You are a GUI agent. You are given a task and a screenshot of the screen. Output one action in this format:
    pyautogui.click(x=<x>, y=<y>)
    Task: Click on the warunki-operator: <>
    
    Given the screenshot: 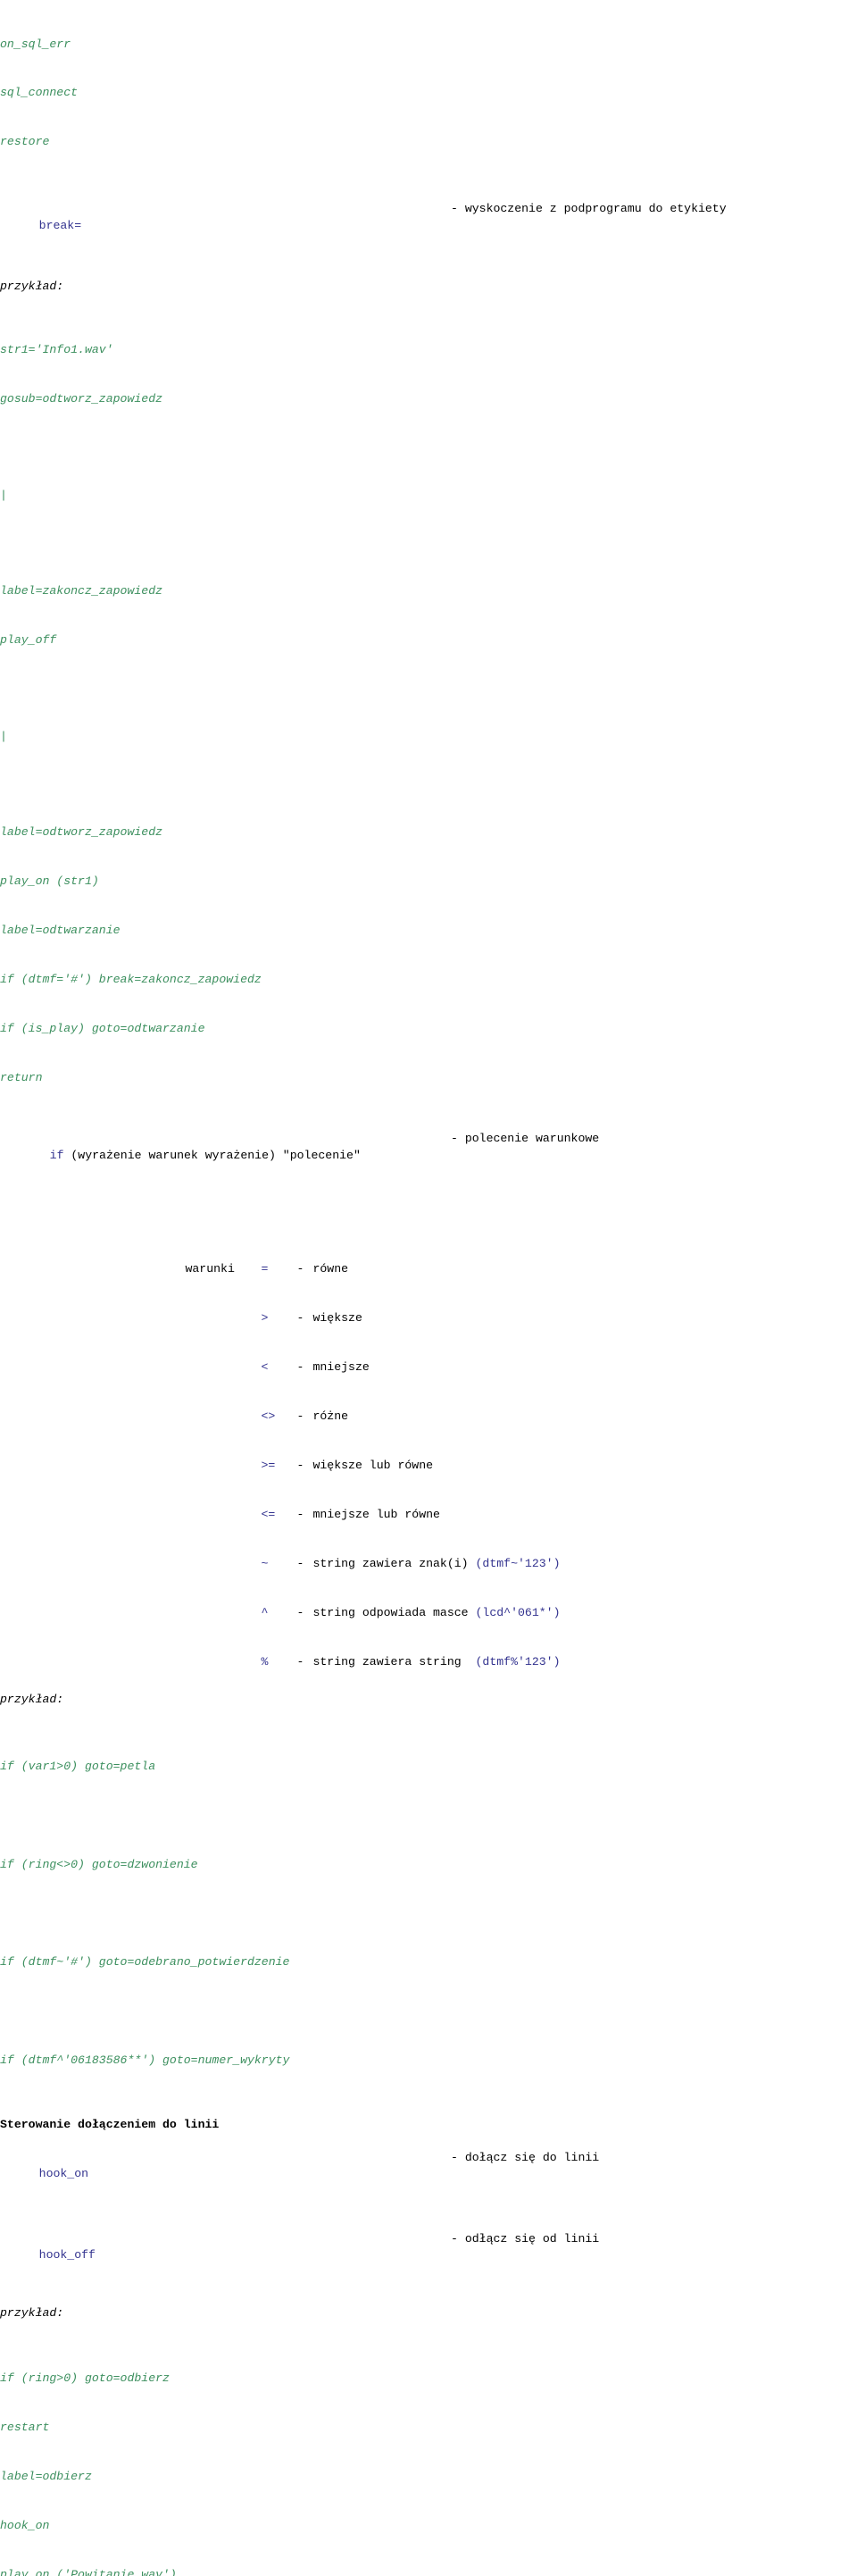 What is the action you would take?
    pyautogui.click(x=268, y=1417)
    